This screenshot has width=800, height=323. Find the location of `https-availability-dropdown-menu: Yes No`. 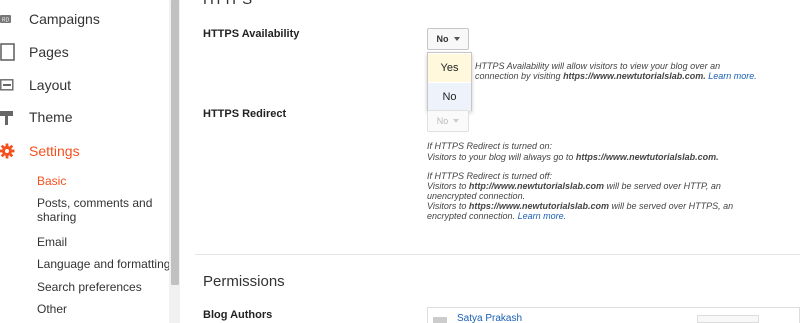

https-availability-dropdown-menu: Yes No is located at coordinates (449, 81).